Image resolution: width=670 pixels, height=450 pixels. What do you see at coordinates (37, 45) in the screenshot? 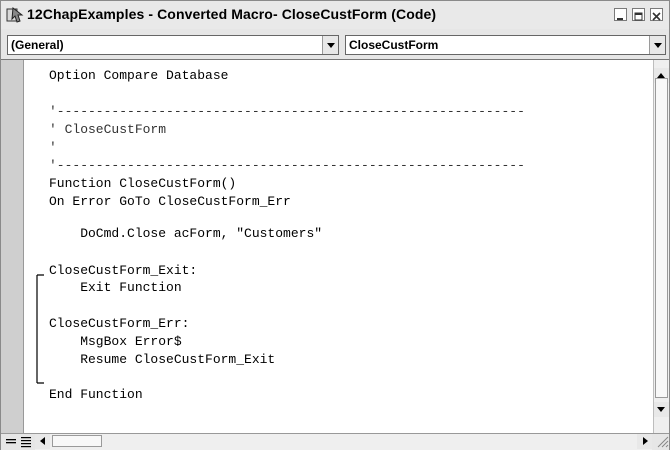
I see `object-combo-value: (General)` at bounding box center [37, 45].